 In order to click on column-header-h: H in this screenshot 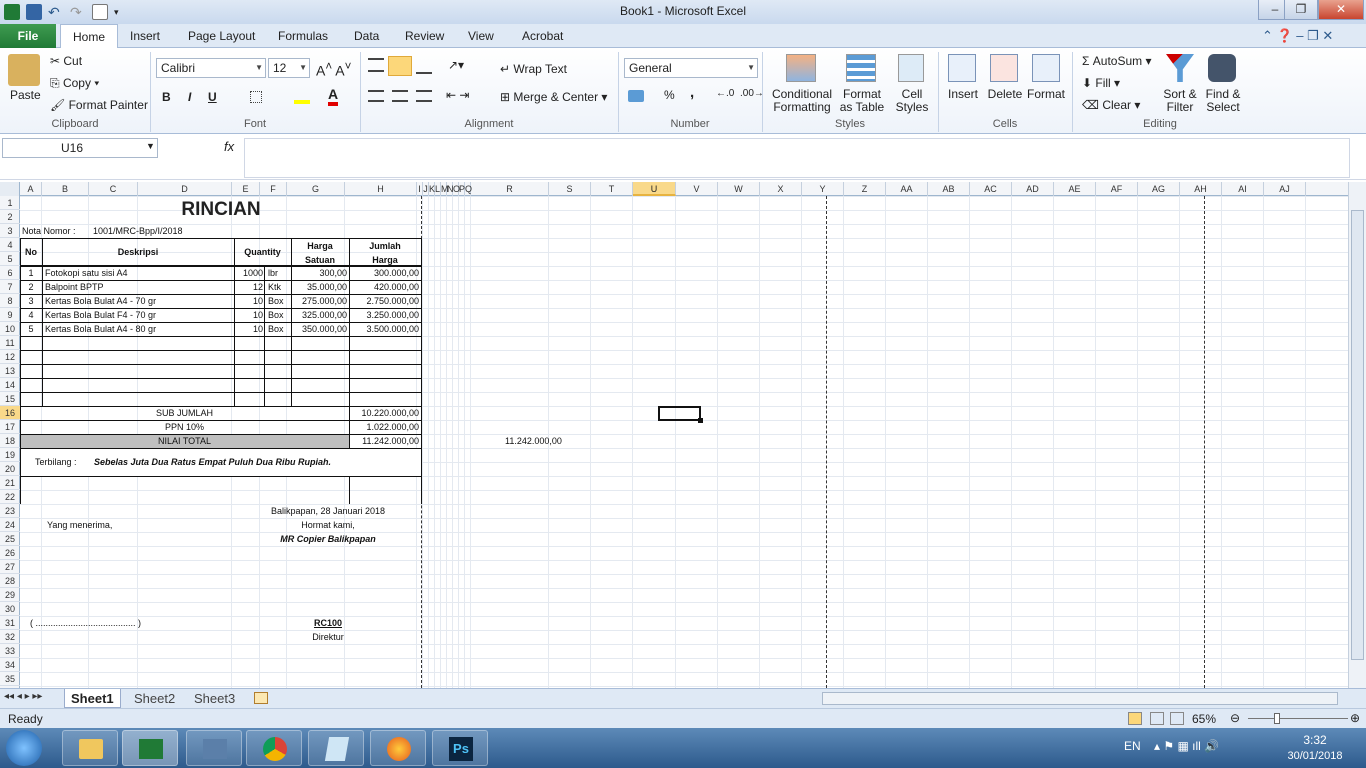, I will do `click(381, 189)`.